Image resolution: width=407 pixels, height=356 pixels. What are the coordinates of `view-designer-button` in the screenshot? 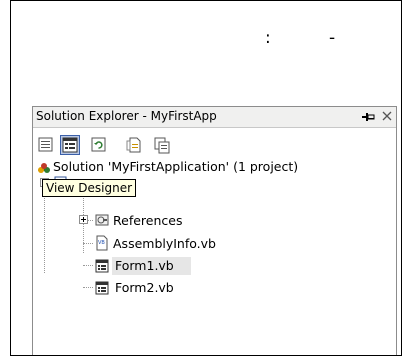 It's located at (70, 145).